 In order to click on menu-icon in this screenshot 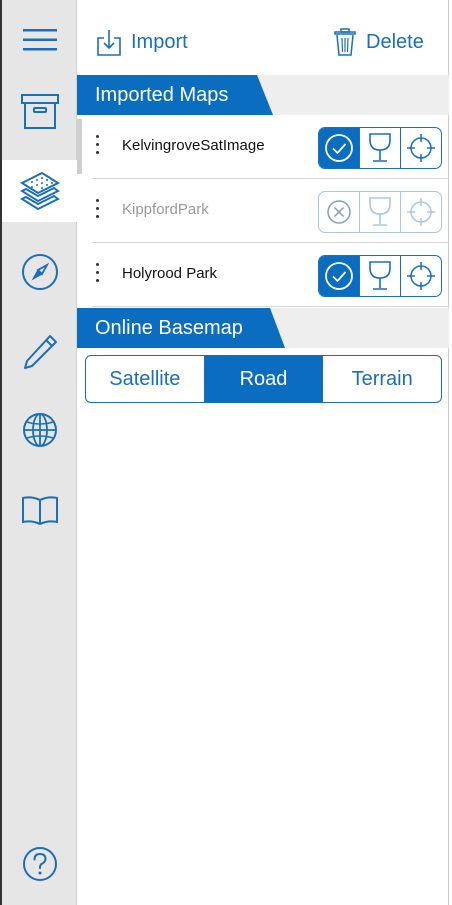, I will do `click(39, 40)`.